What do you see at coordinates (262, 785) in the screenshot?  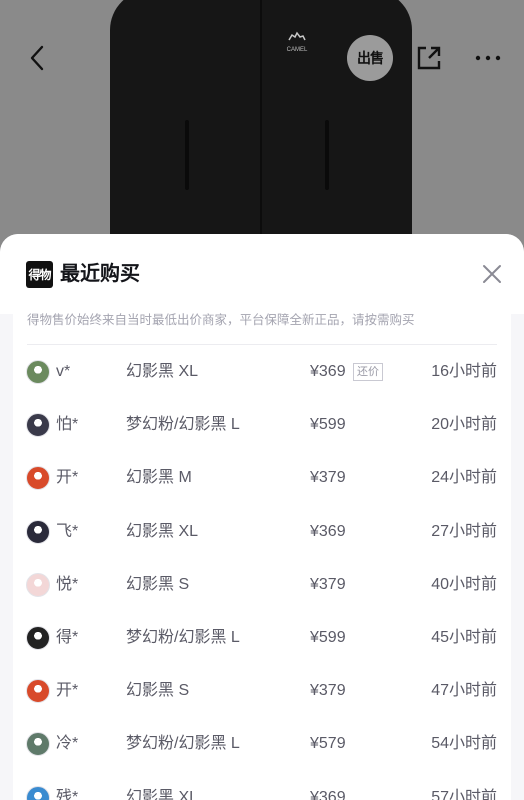 I see `list-item: 残* 幻影黑 XL ¥369 57小时前` at bounding box center [262, 785].